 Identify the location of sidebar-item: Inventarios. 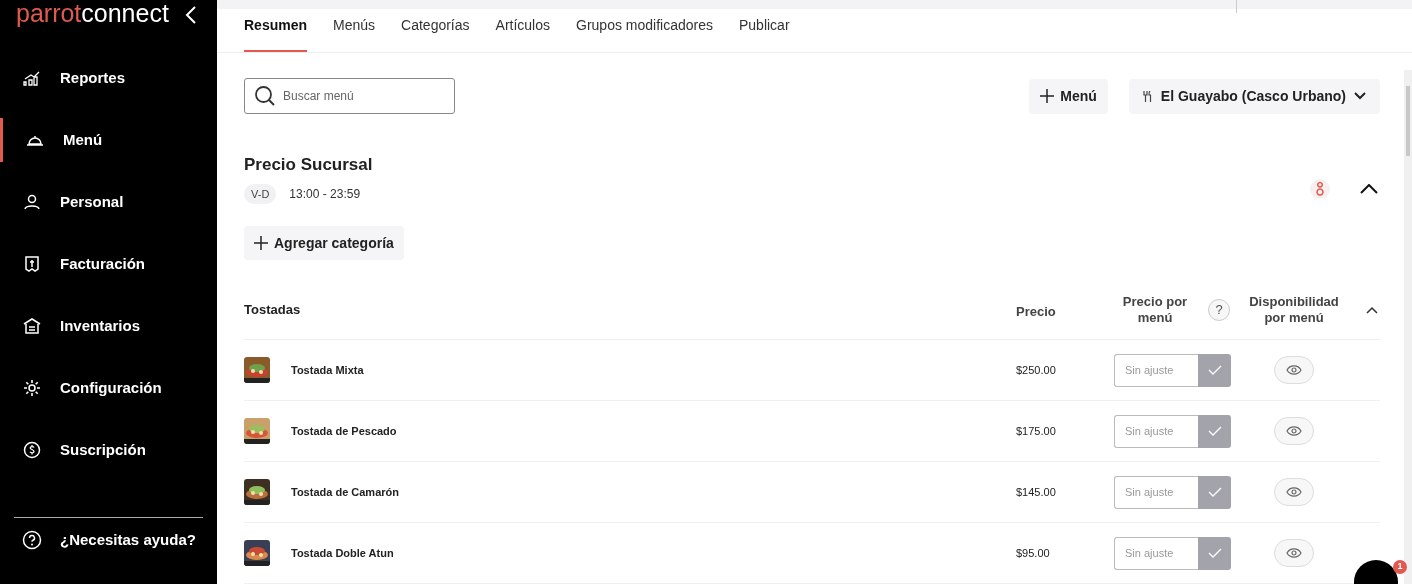
(108, 326).